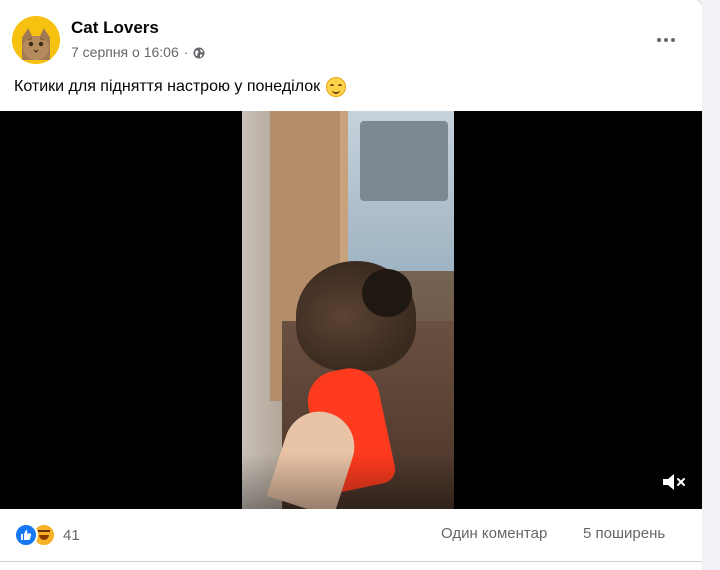 This screenshot has width=720, height=570. I want to click on globe-icon, so click(199, 52).